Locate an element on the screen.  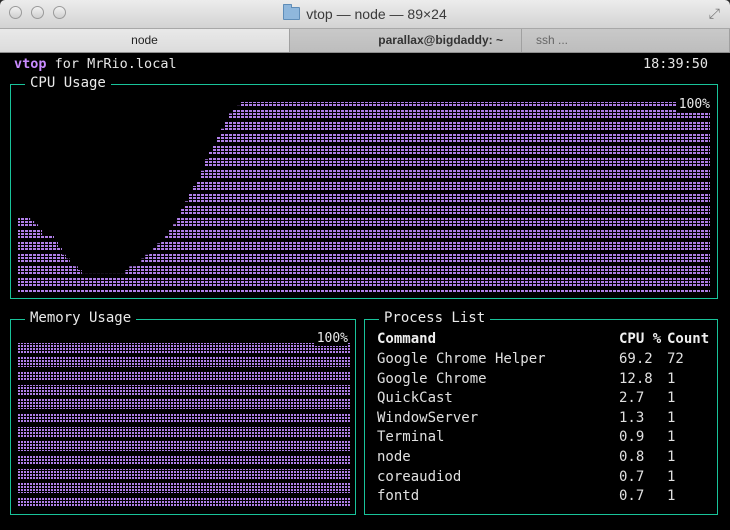
resize-handle is located at coordinates (725, 525).